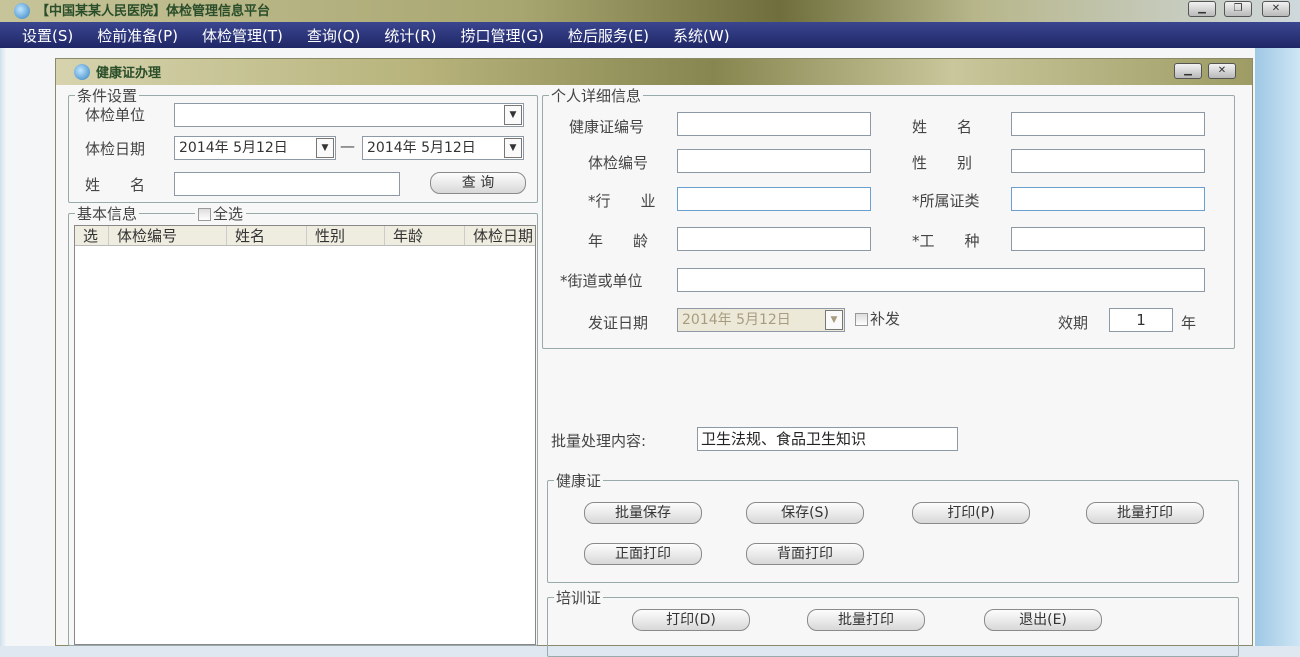 This screenshot has width=1300, height=657. Describe the element at coordinates (946, 201) in the screenshot. I see `cert-type-label: *所属证类` at that location.